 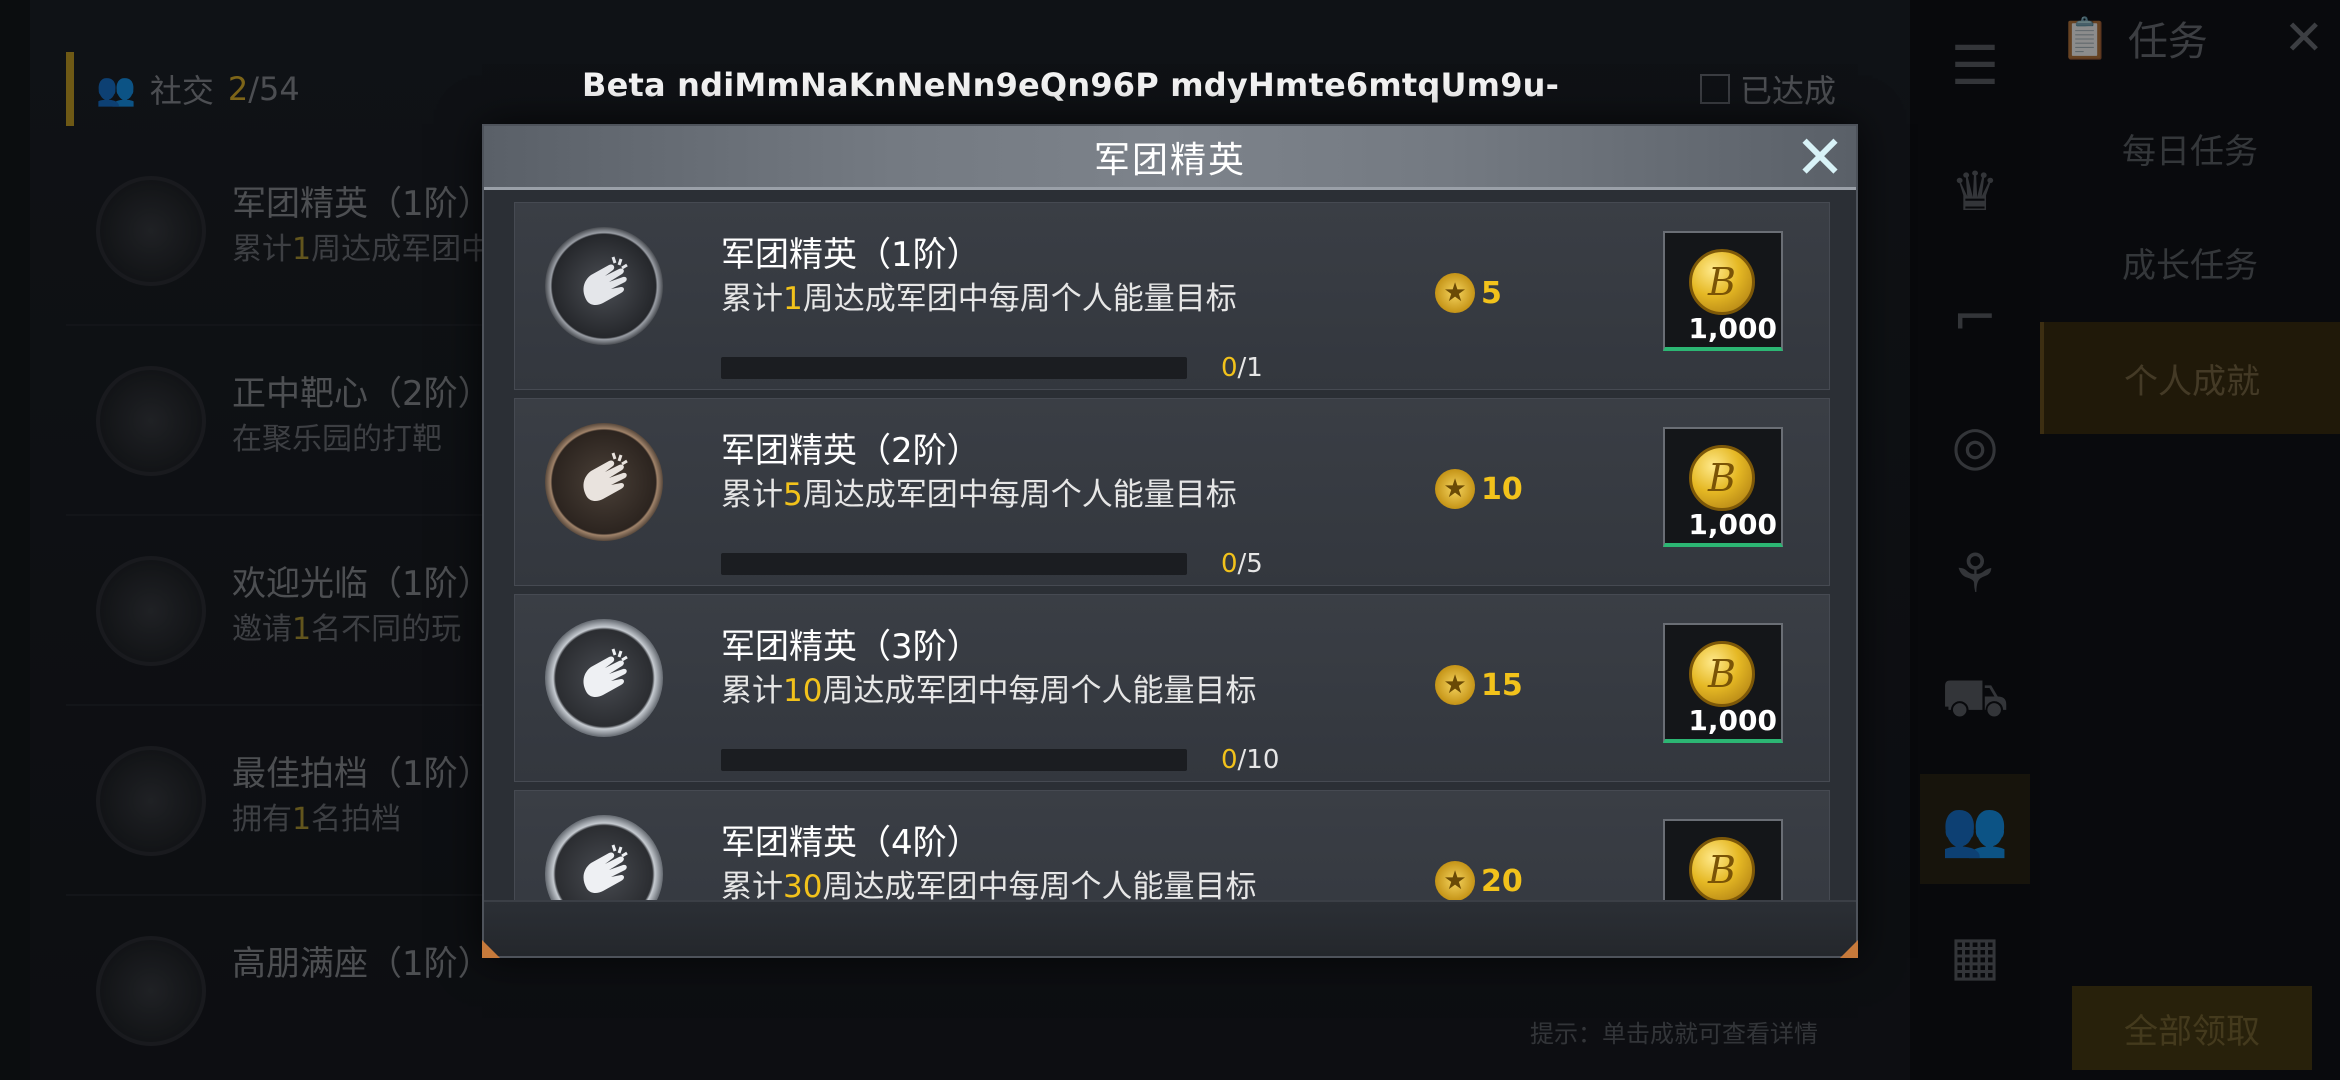 I want to click on points-value: 15, so click(x=1502, y=685).